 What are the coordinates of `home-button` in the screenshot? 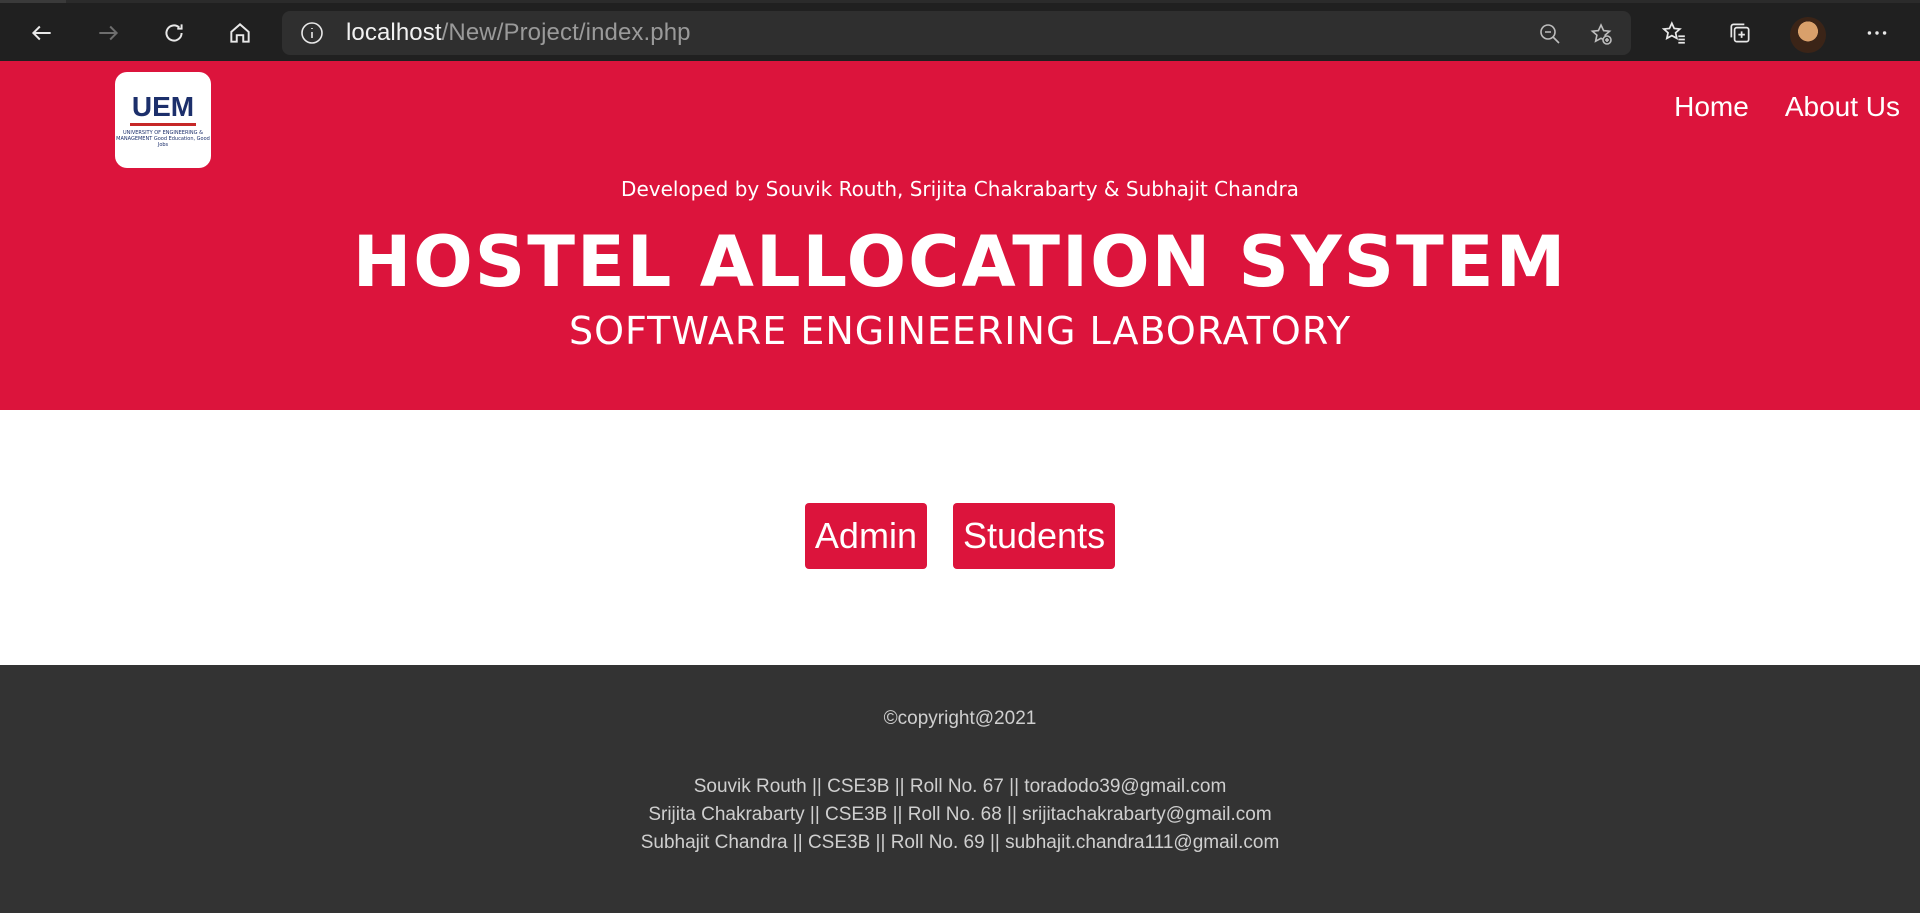 It's located at (240, 33).